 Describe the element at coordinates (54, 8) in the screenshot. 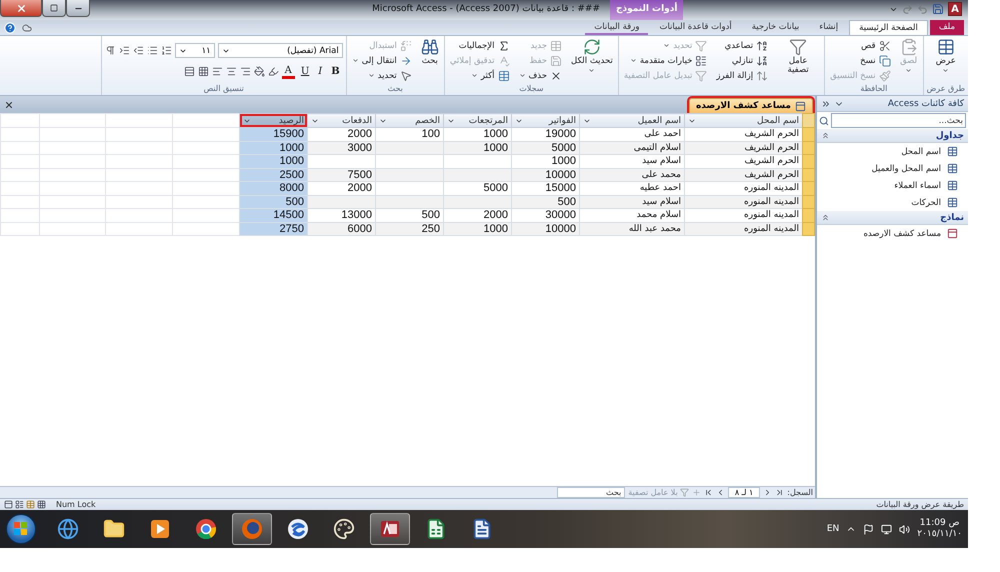

I see `restore-button` at that location.